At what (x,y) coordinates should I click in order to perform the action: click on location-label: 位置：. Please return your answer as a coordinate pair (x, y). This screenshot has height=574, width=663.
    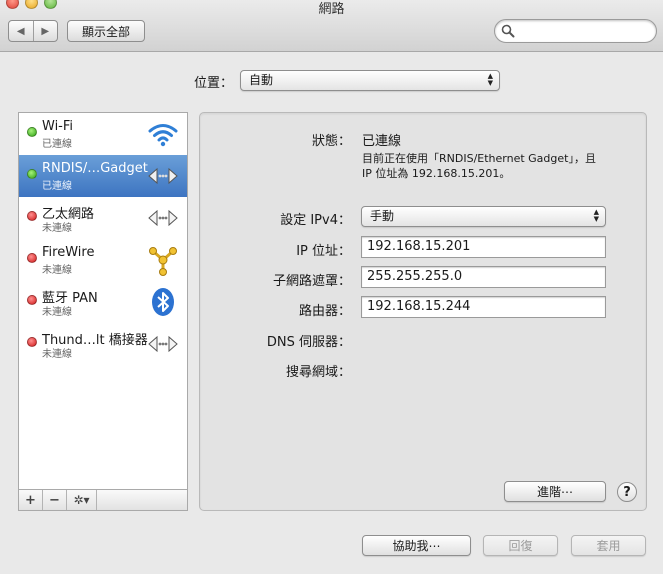
    Looking at the image, I should click on (214, 83).